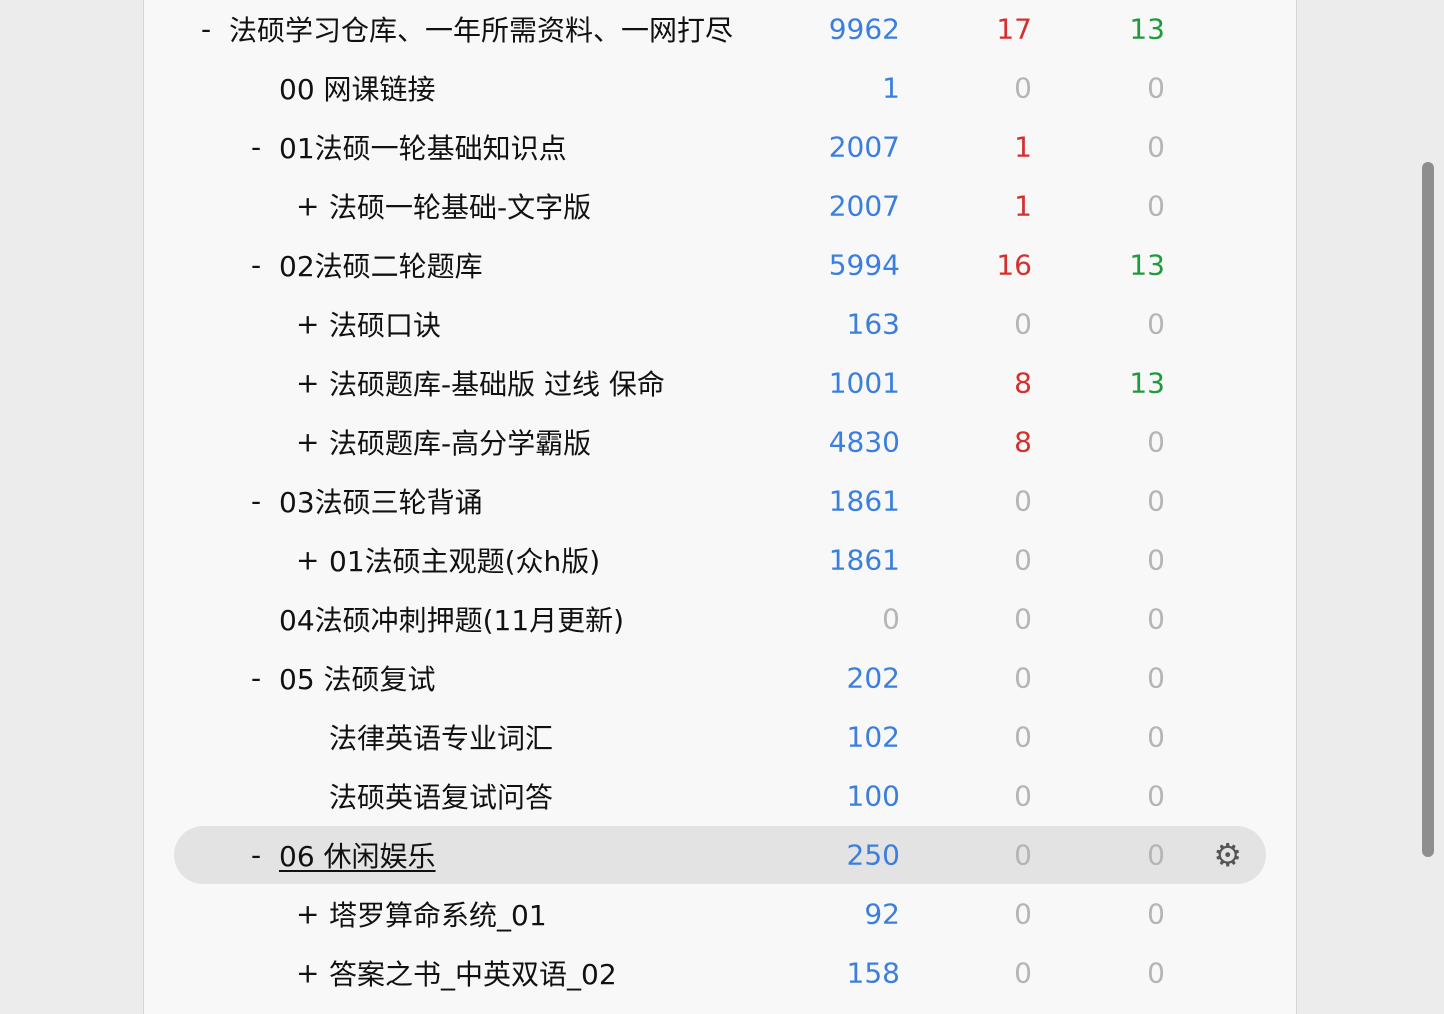 This screenshot has height=1014, width=1444. What do you see at coordinates (720, 147) in the screenshot?
I see `deck-row: -01法硕一轮基础知识点 2007 1 0` at bounding box center [720, 147].